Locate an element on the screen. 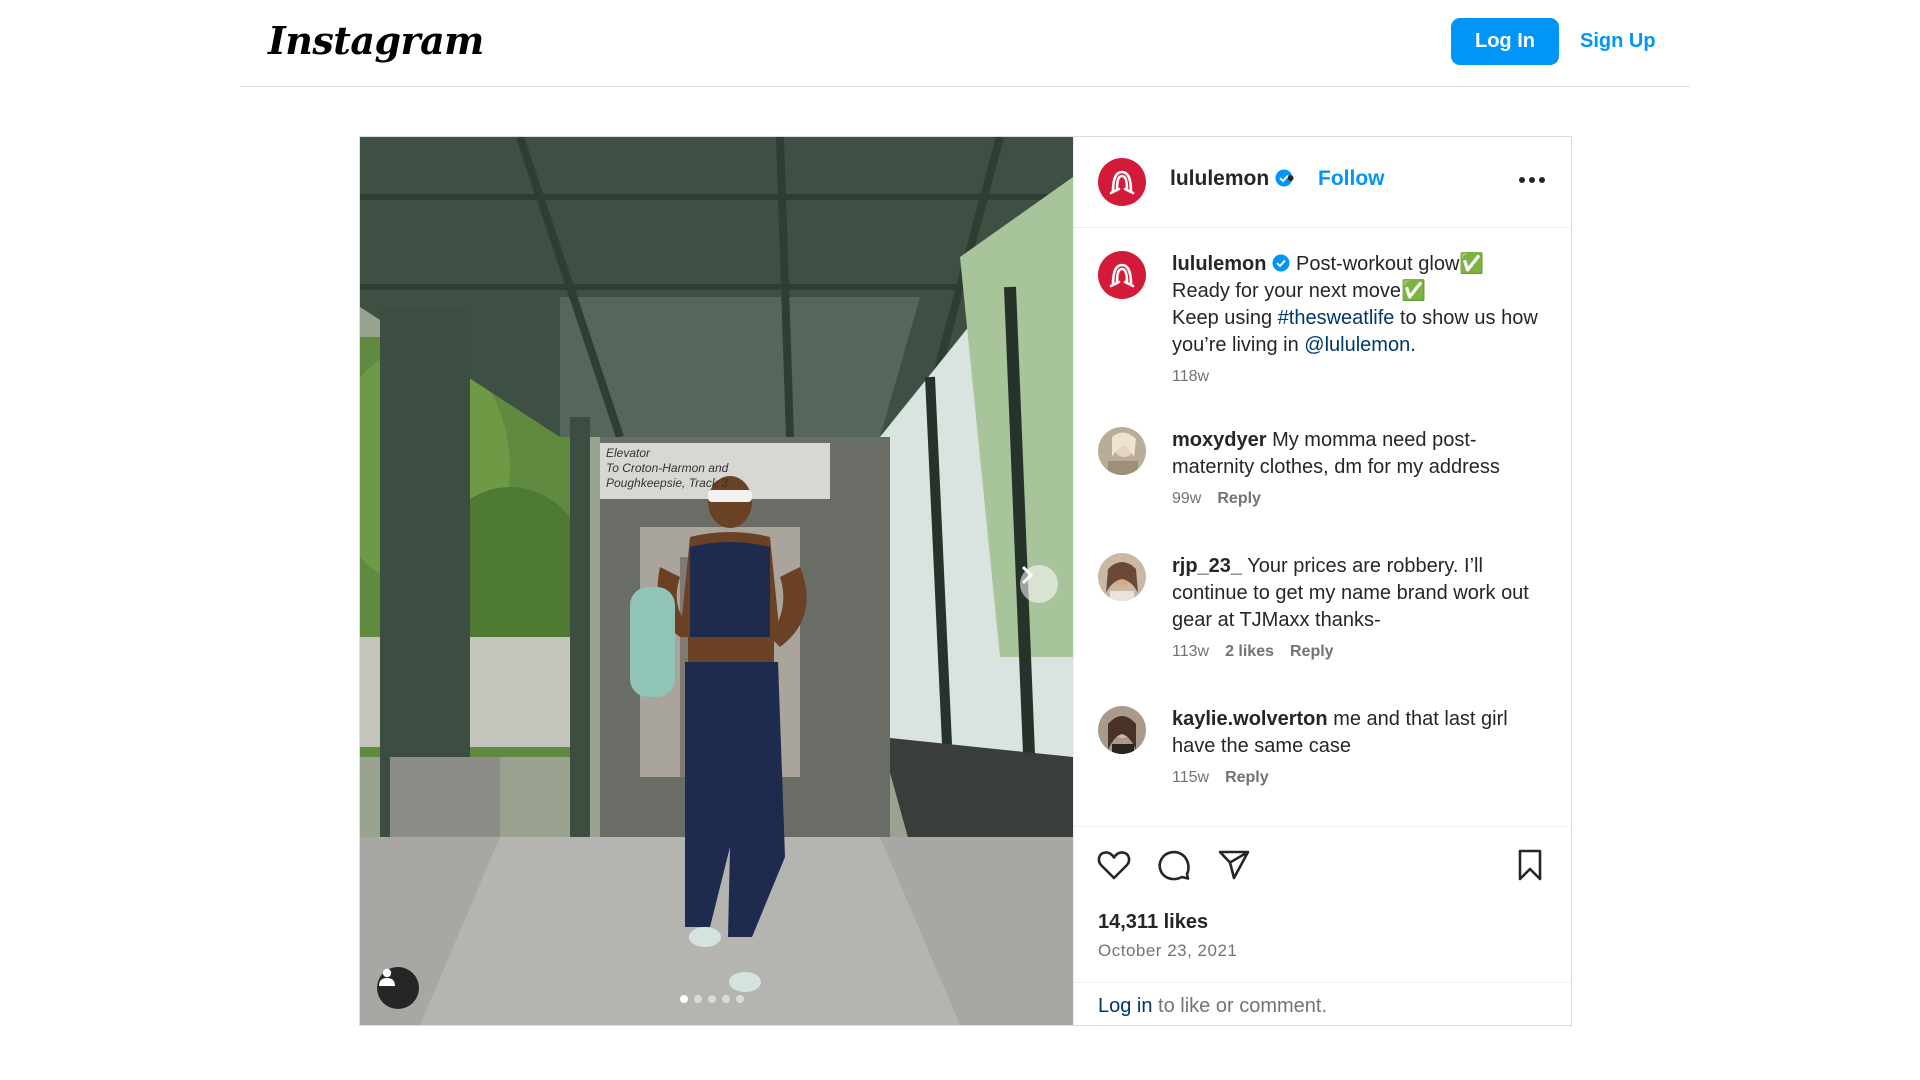 The width and height of the screenshot is (1920, 1080). login-link: Log in is located at coordinates (1125, 1006).